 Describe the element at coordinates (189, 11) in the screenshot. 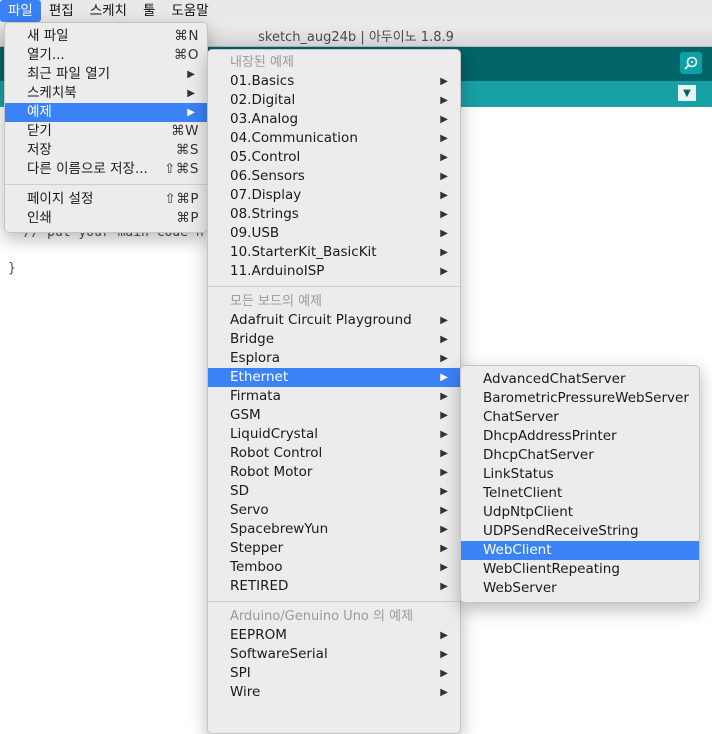

I see `menubar-help: 도움말` at that location.